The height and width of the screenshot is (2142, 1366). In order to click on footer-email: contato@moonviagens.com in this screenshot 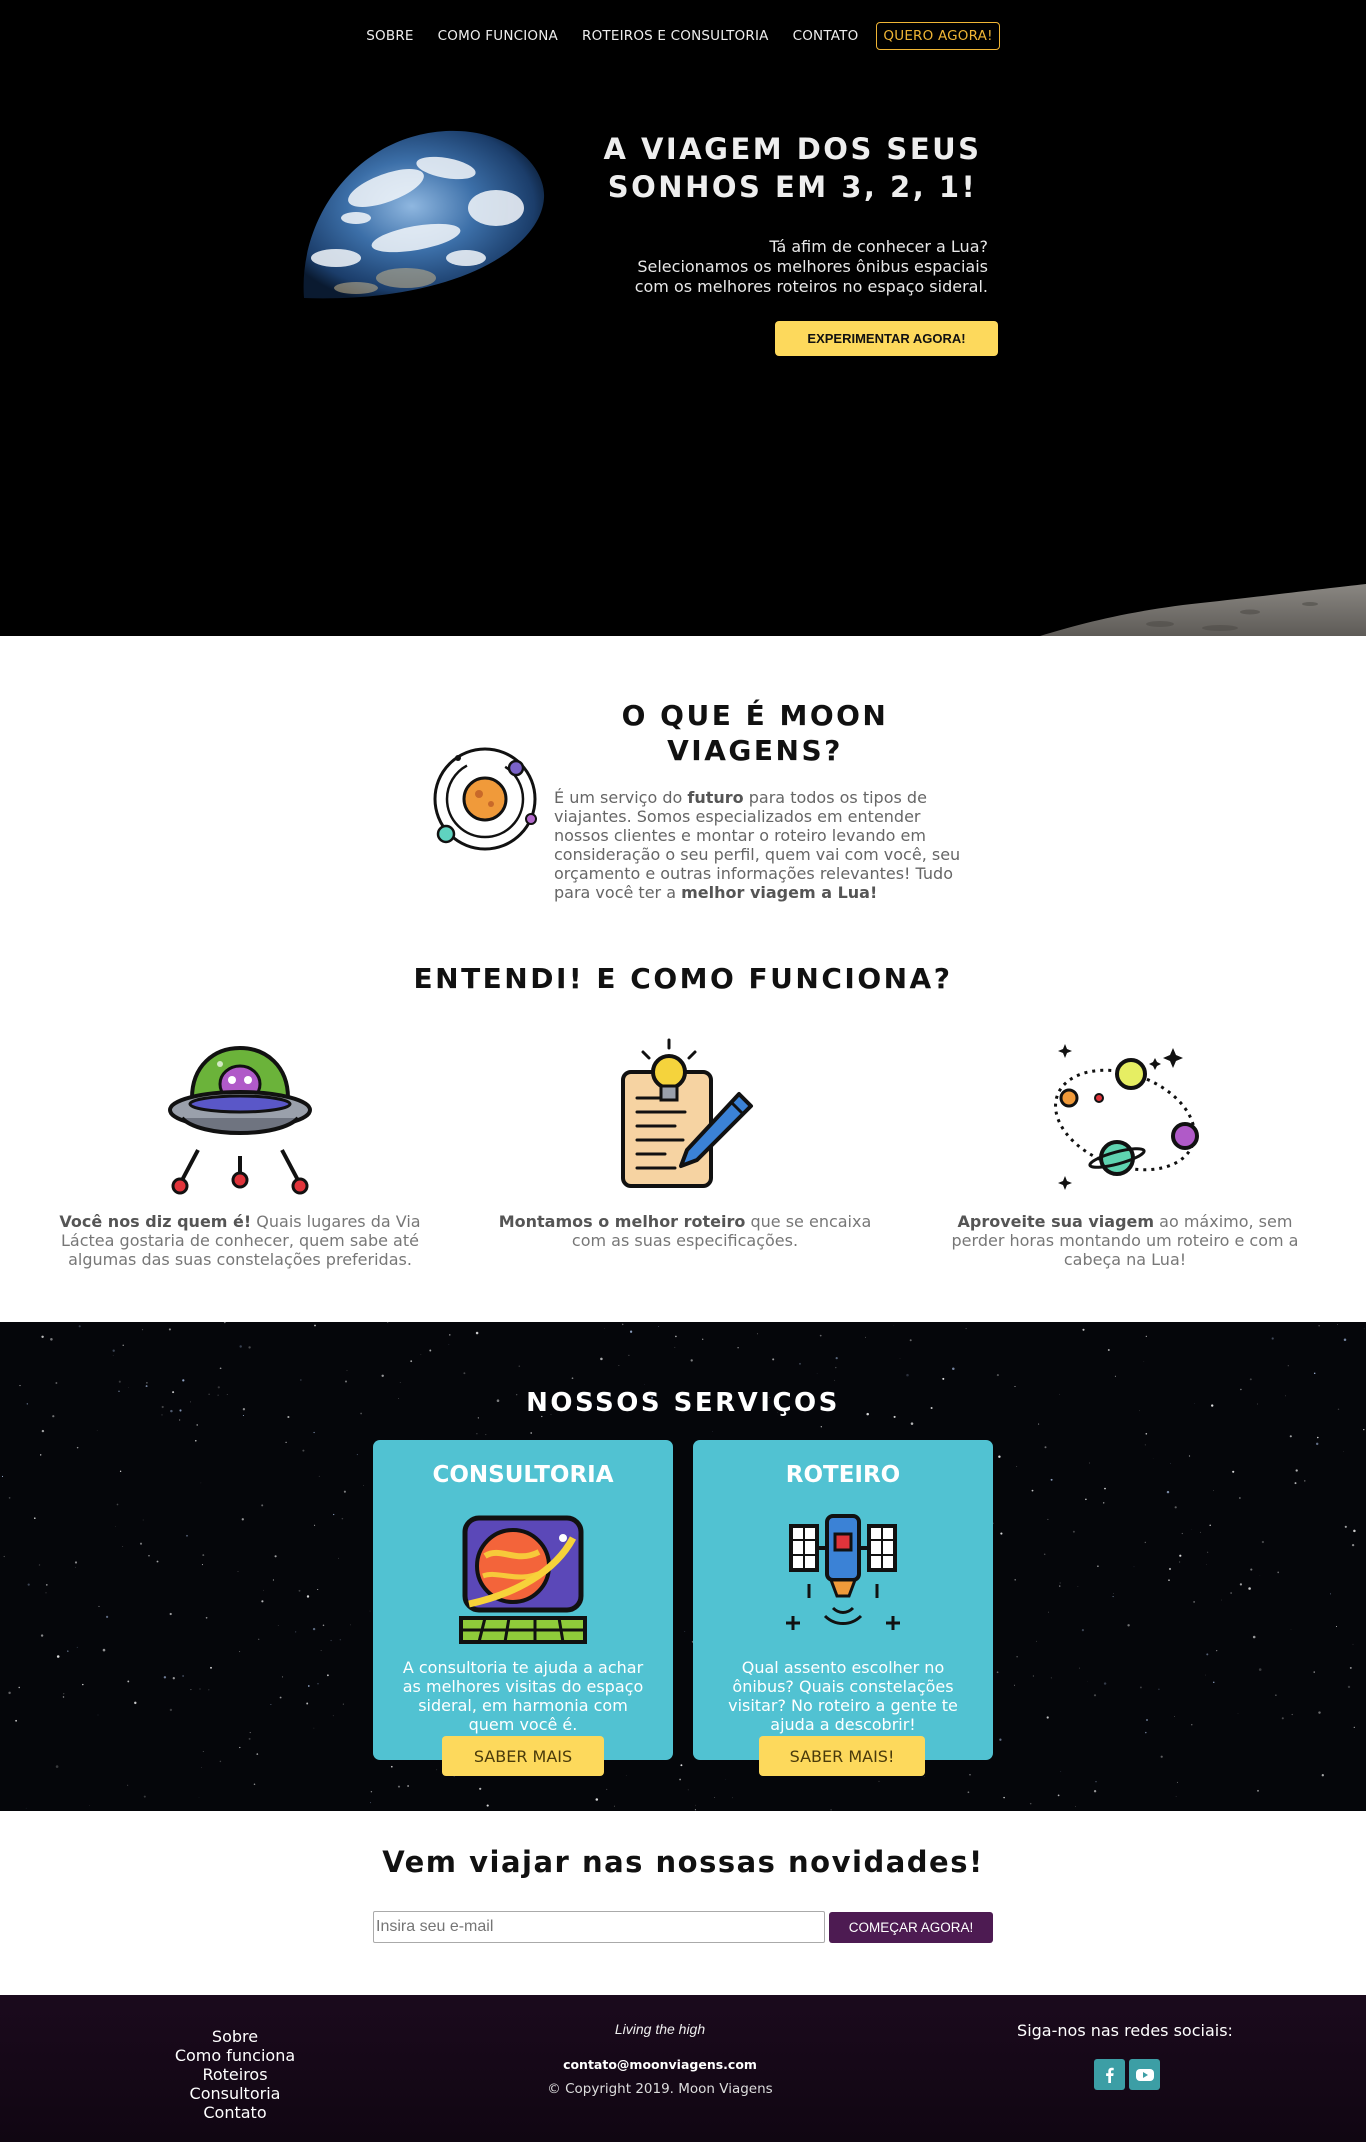, I will do `click(660, 2064)`.